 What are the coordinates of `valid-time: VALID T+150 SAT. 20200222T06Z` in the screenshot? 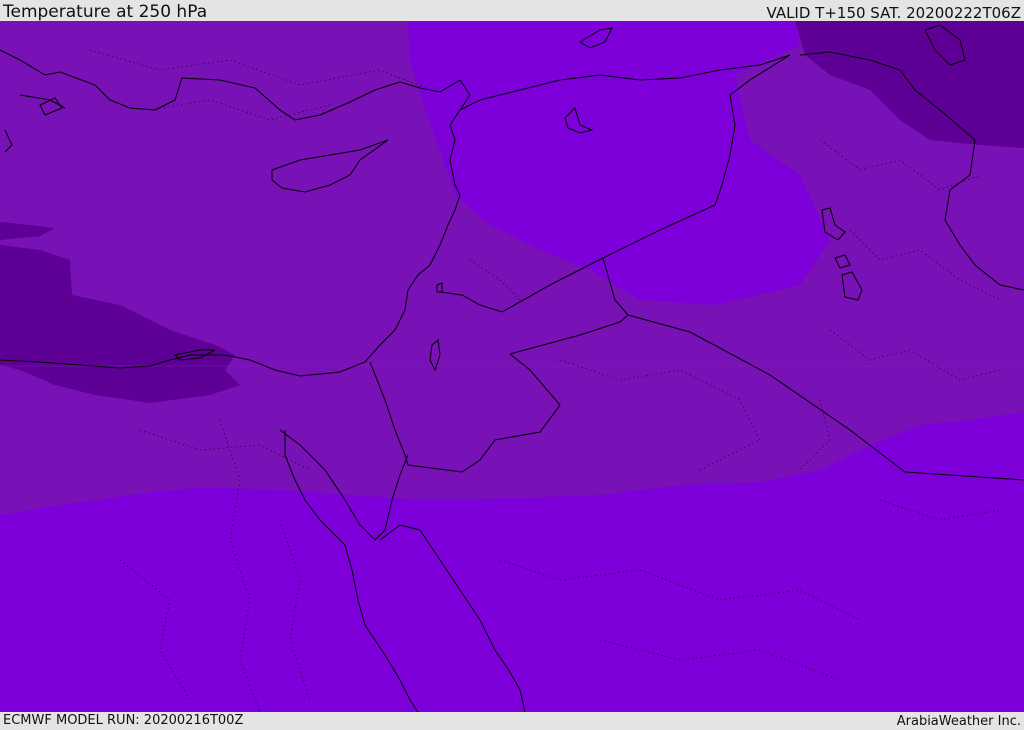 It's located at (893, 13).